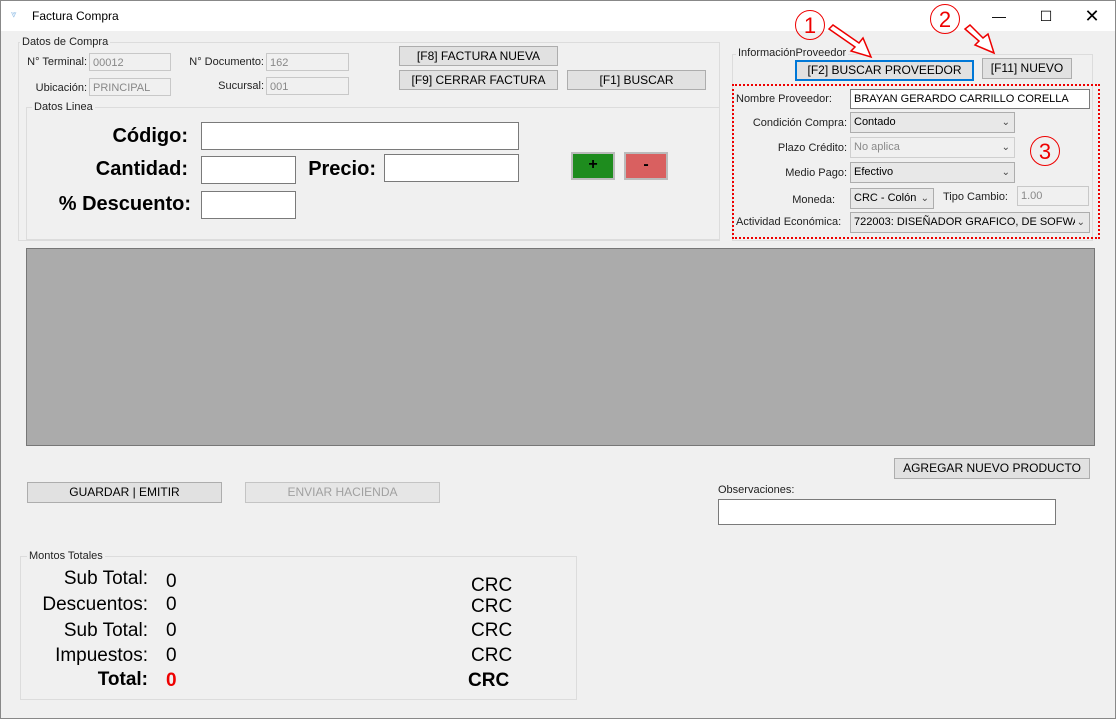 Image resolution: width=1116 pixels, height=719 pixels. Describe the element at coordinates (248, 205) in the screenshot. I see `descuento-input` at that location.